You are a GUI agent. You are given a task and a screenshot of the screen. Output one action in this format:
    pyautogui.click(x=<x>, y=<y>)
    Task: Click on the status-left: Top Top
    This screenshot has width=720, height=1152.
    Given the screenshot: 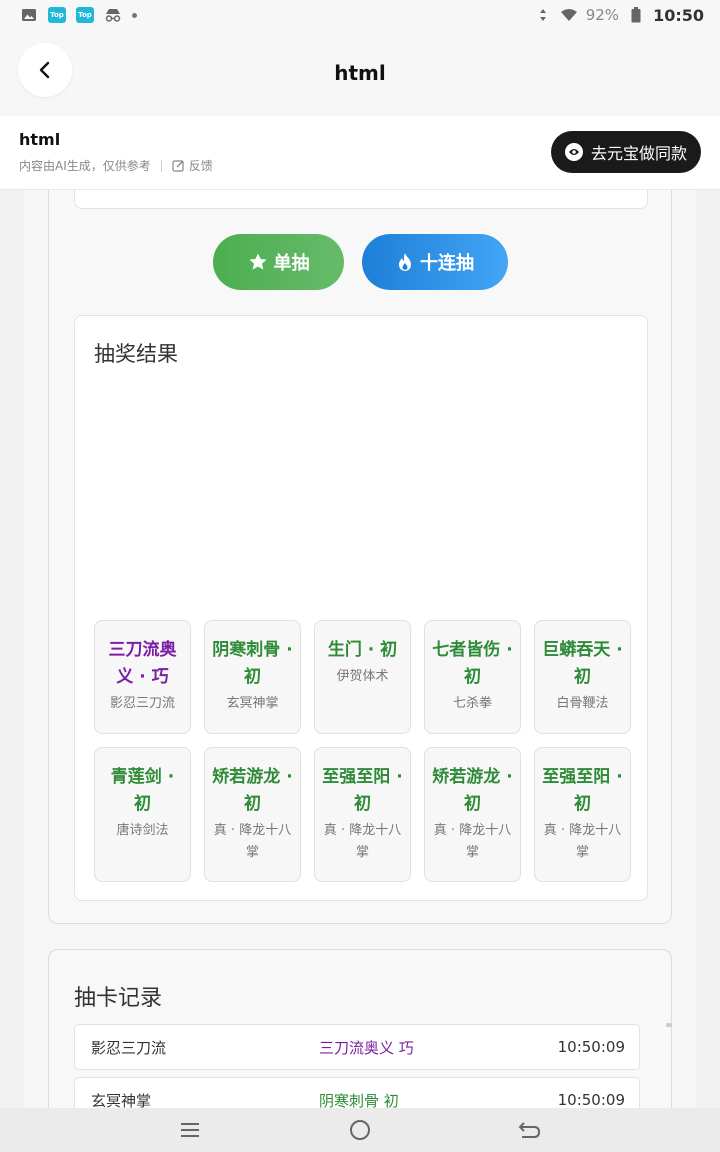 What is the action you would take?
    pyautogui.click(x=78, y=15)
    